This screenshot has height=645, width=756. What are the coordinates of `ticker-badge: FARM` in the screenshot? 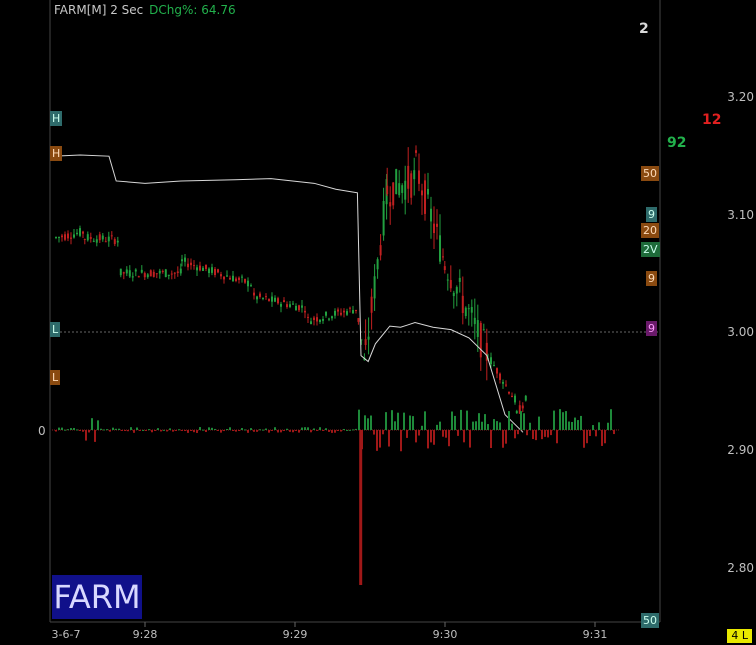 It's located at (97, 597).